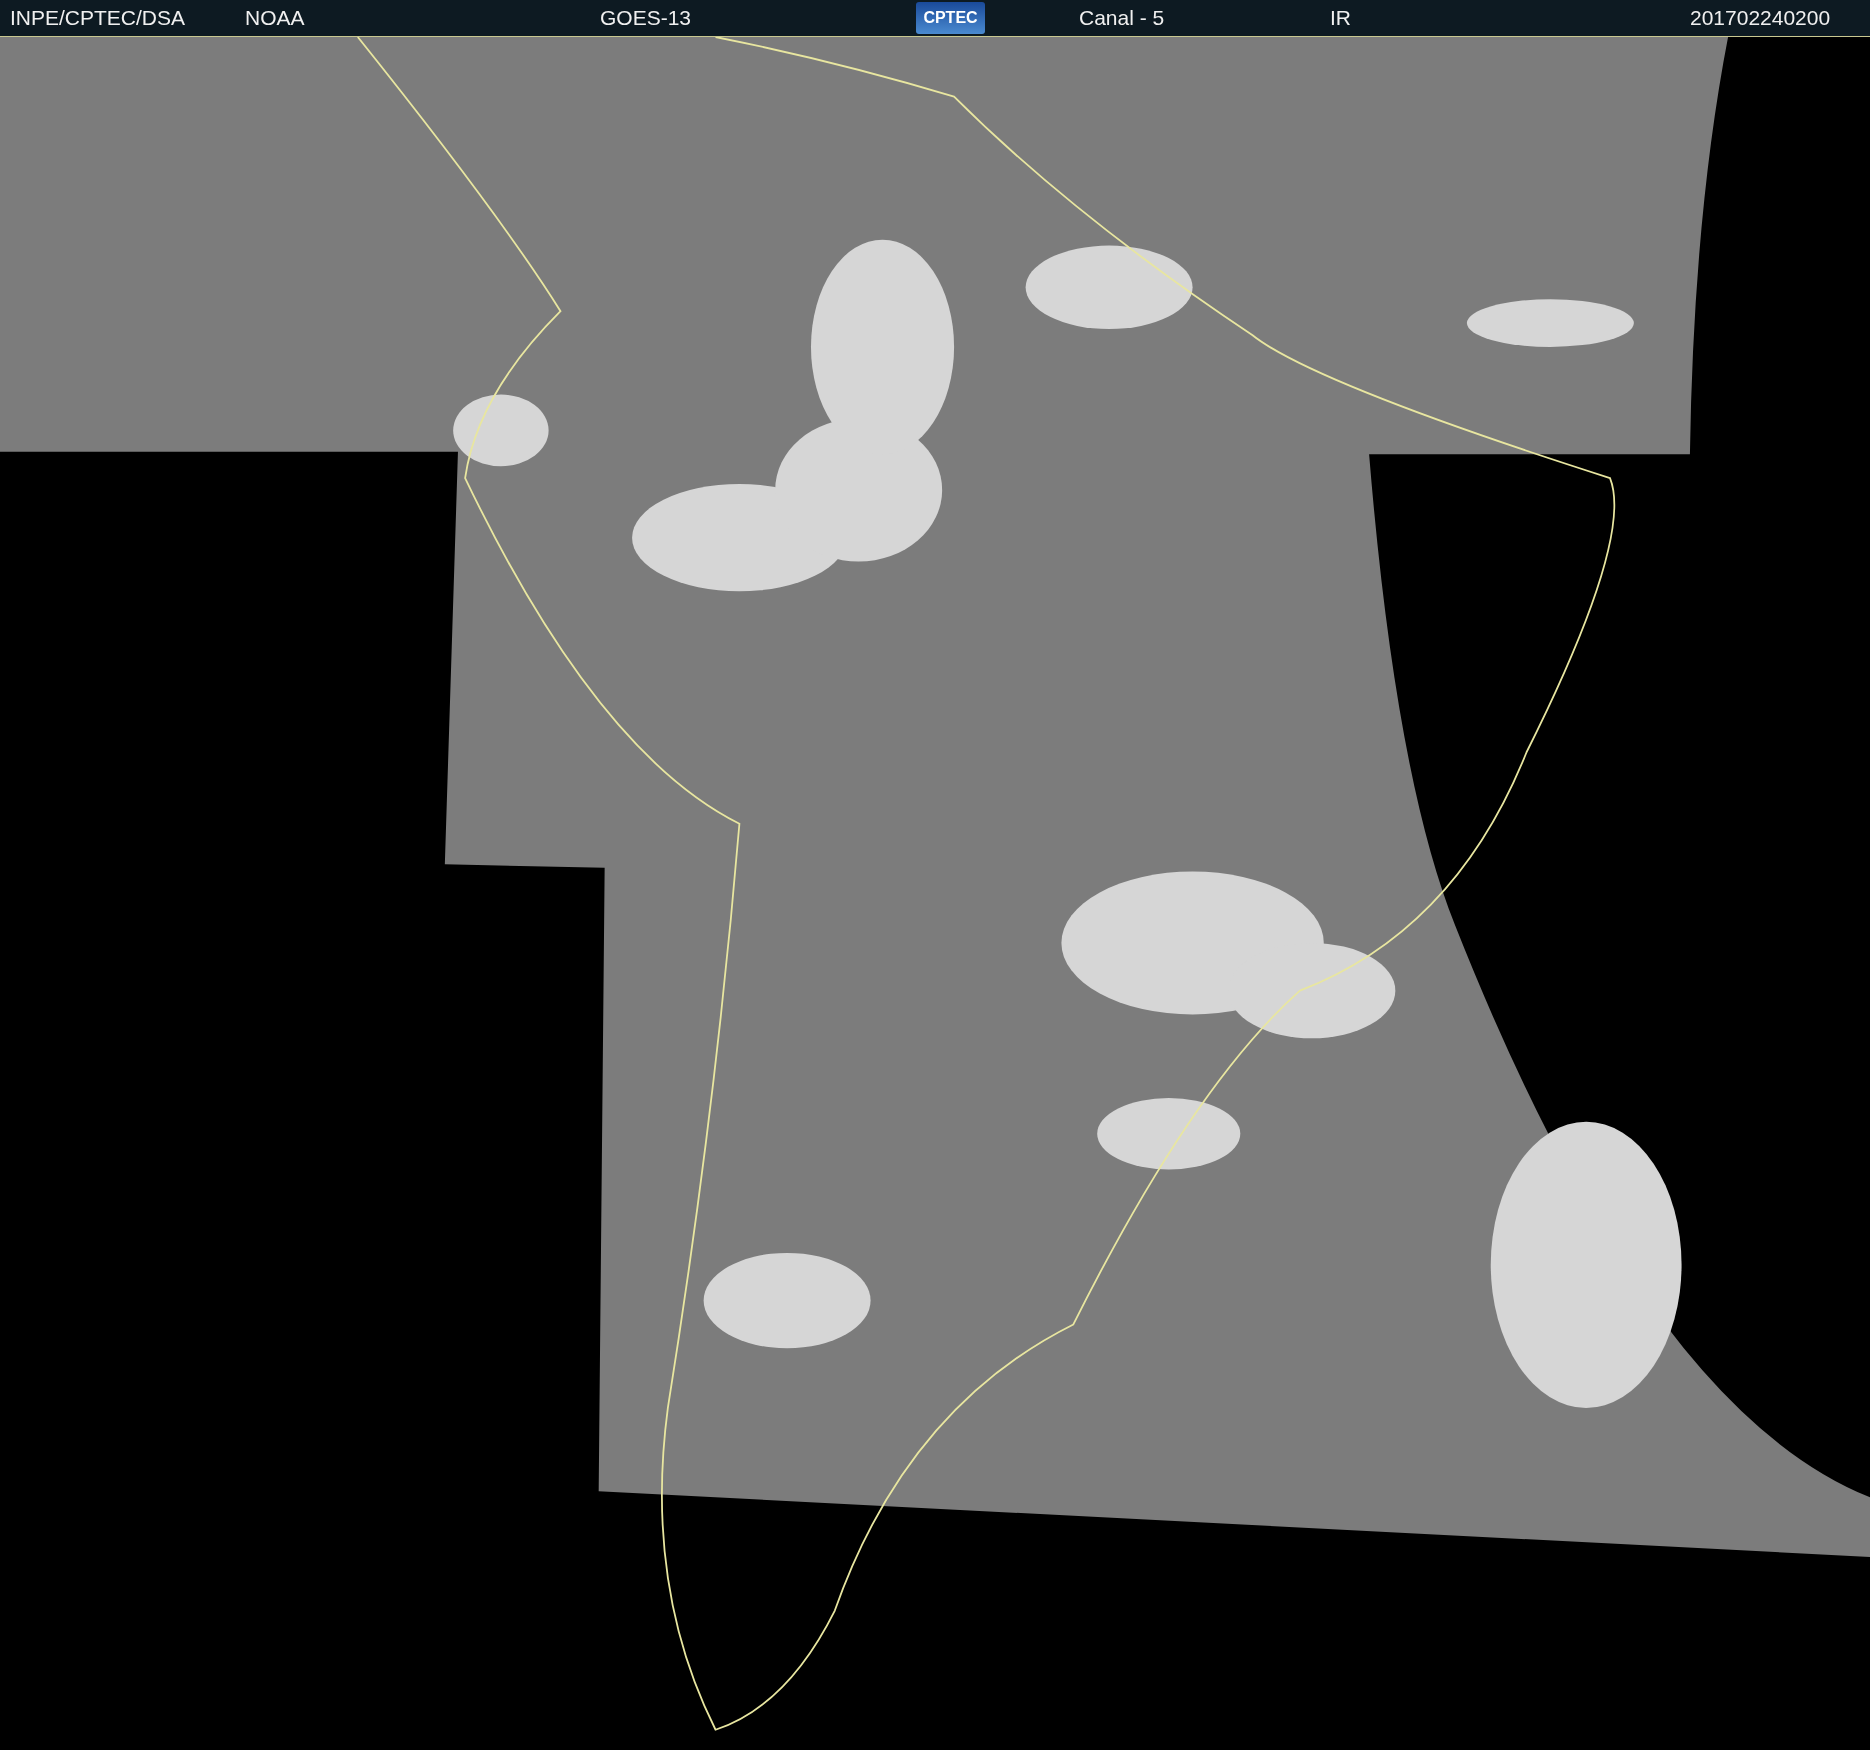 Image resolution: width=1870 pixels, height=1750 pixels. I want to click on header-text: Canal - 5, so click(1122, 18).